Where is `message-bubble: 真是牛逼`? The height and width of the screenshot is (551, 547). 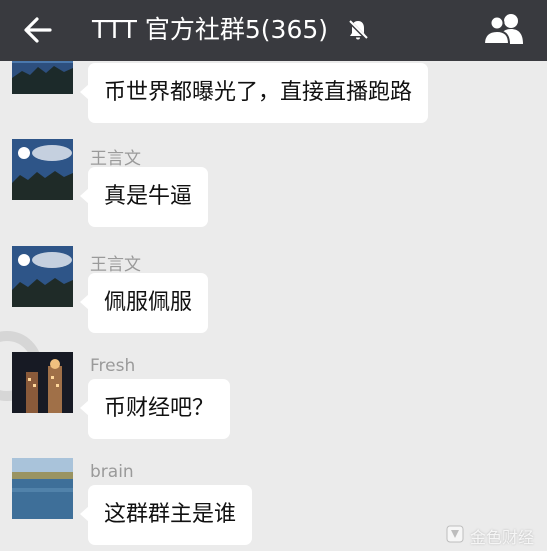
message-bubble: 真是牛逼 is located at coordinates (144, 197).